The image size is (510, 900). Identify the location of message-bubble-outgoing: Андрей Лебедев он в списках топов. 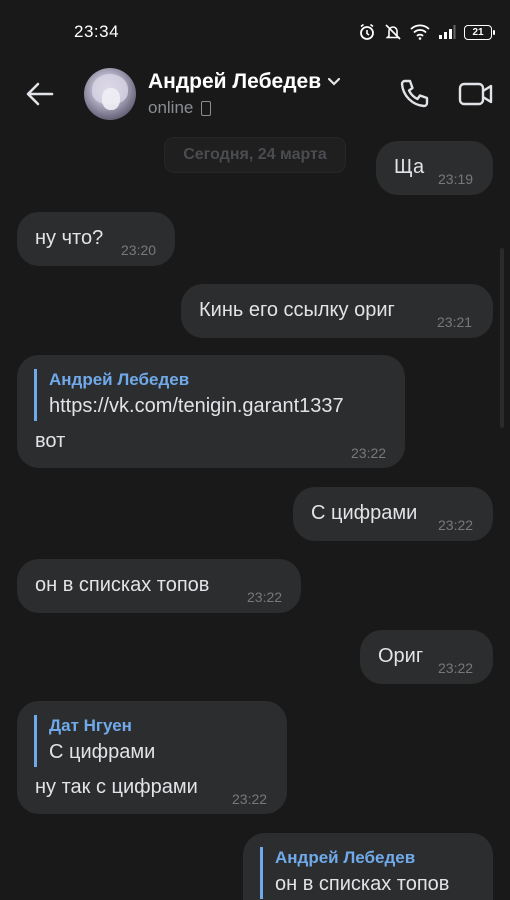
(368, 866).